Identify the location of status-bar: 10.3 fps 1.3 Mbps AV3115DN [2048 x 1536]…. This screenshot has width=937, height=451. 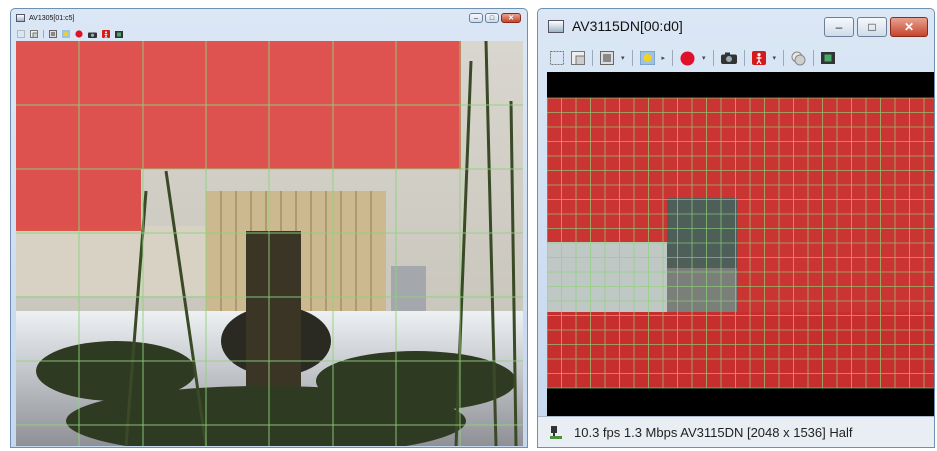
(736, 431).